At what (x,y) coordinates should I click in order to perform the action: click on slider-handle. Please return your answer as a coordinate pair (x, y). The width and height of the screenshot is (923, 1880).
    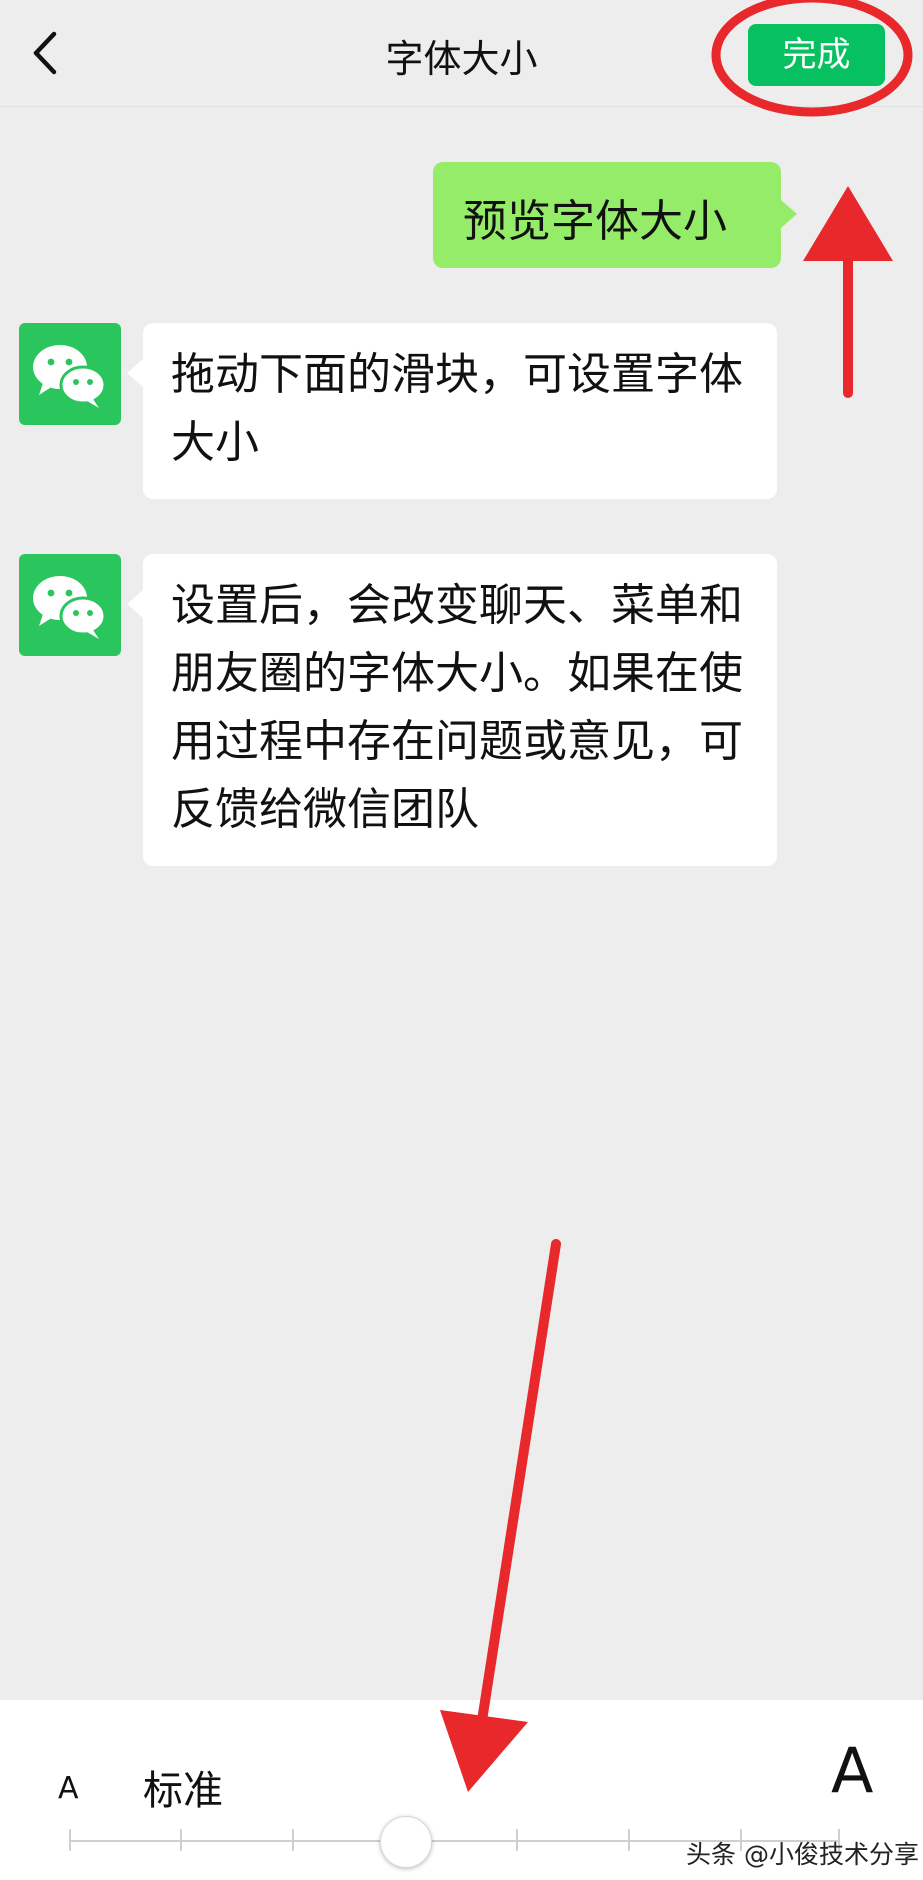
    Looking at the image, I should click on (406, 1842).